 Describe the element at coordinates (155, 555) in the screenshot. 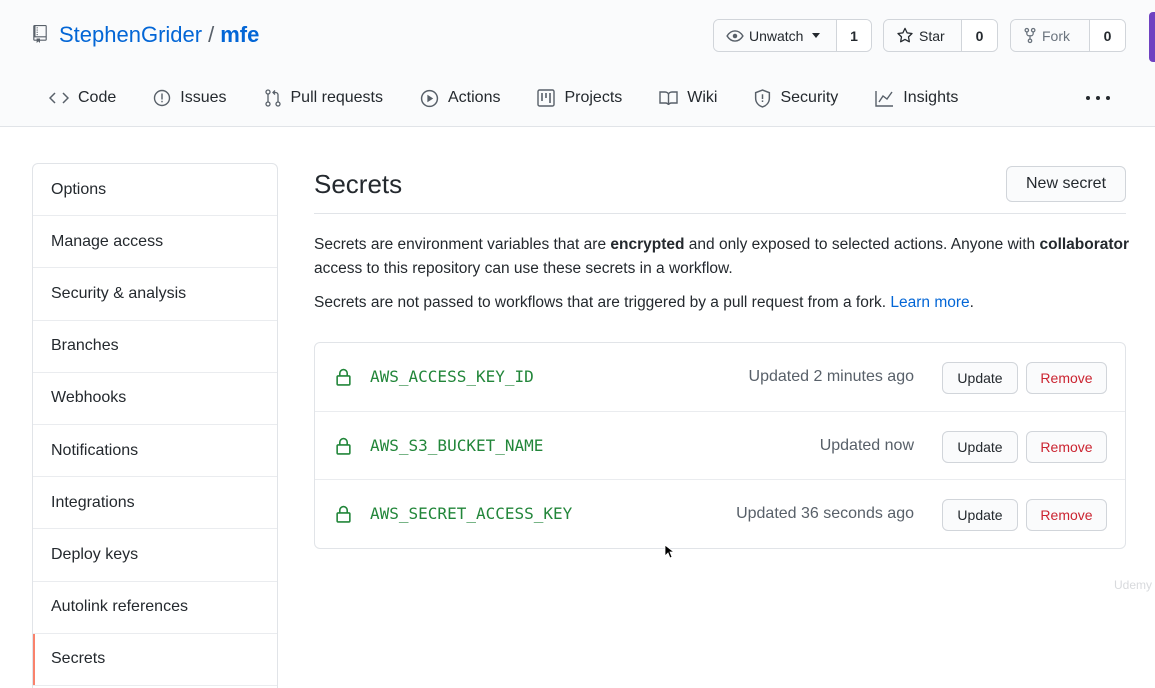

I see `sidebar-item-deploy-keys: Deploy keys` at that location.